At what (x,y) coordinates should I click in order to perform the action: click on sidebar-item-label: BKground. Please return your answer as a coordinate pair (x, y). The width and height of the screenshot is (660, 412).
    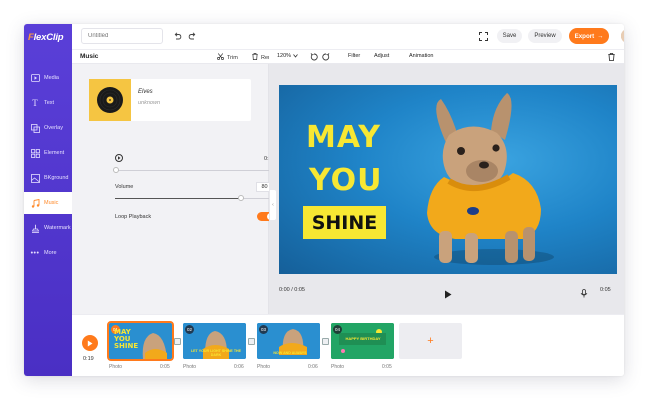
    Looking at the image, I should click on (56, 178).